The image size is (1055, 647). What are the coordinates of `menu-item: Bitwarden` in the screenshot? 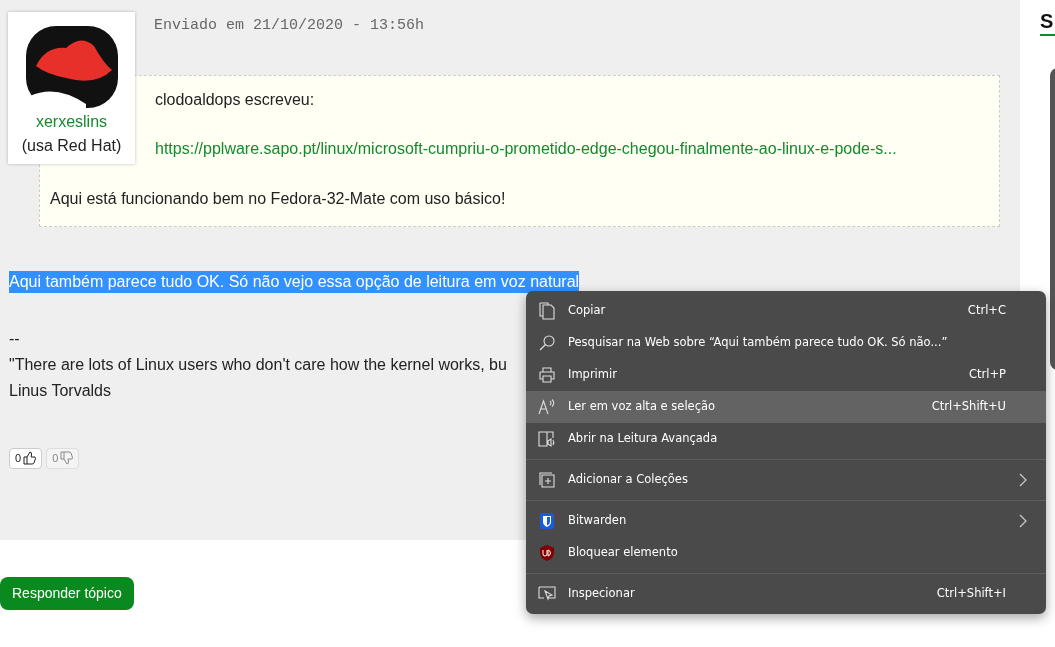 It's located at (786, 521).